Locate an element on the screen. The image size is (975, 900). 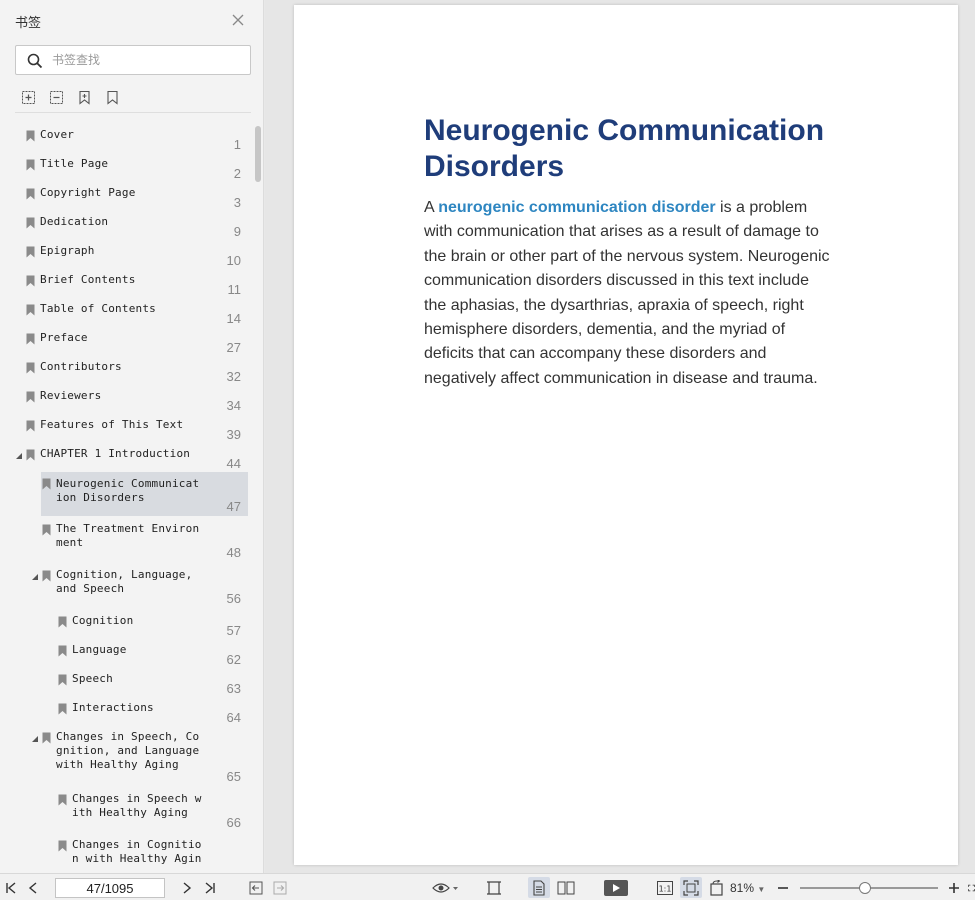
chevron-left-icon is located at coordinates (32, 887).